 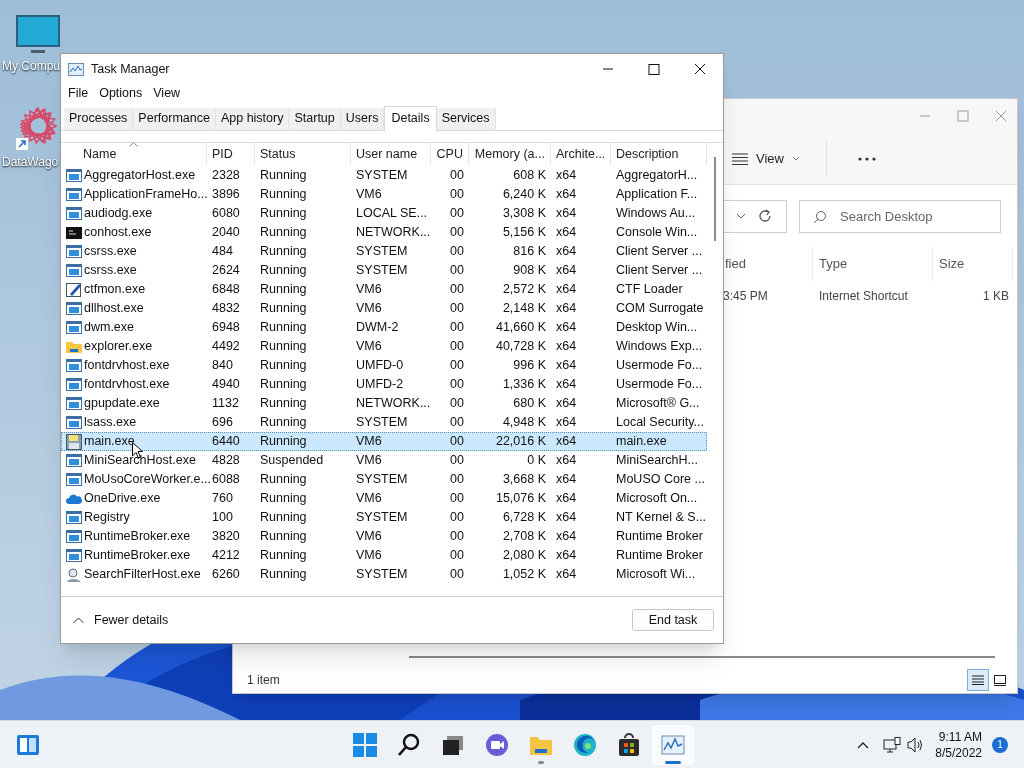 I want to click on details-view-button, so click(x=978, y=680).